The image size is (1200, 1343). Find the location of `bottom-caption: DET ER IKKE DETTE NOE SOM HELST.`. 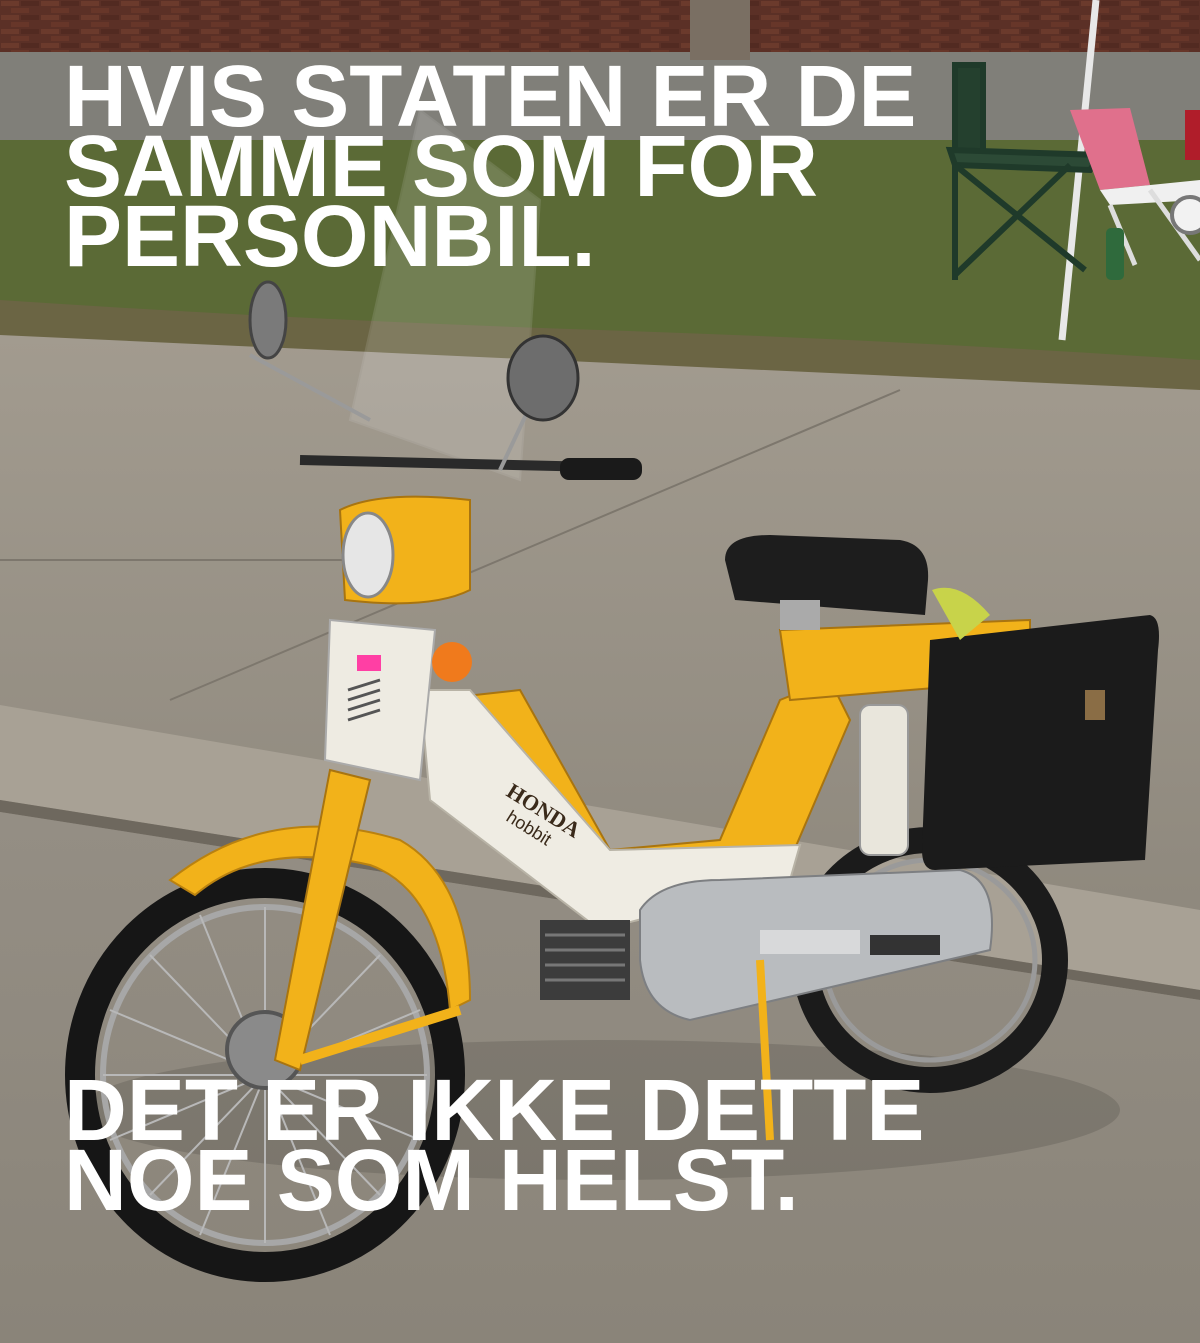

bottom-caption: DET ER IKKE DETTE NOE SOM HELST. is located at coordinates (494, 1145).